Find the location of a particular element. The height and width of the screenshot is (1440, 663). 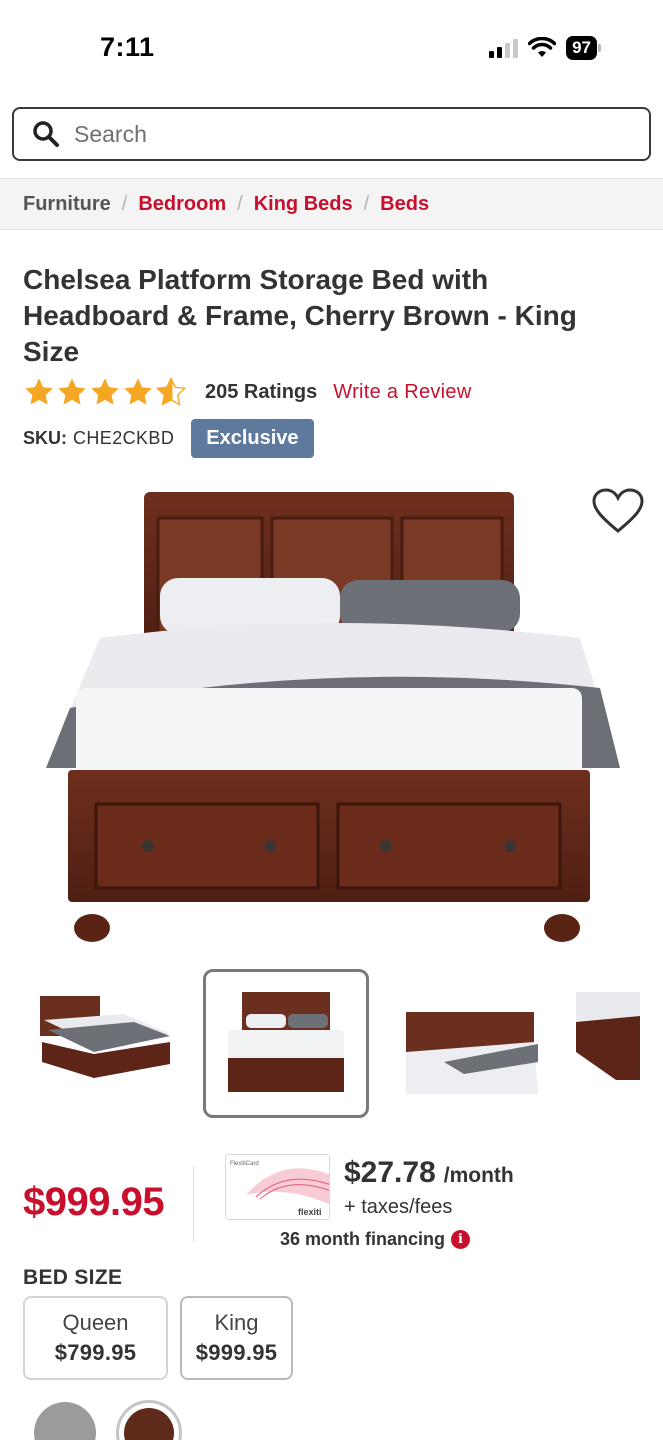

rating-row: 205 Ratings Write a Review is located at coordinates (247, 392).